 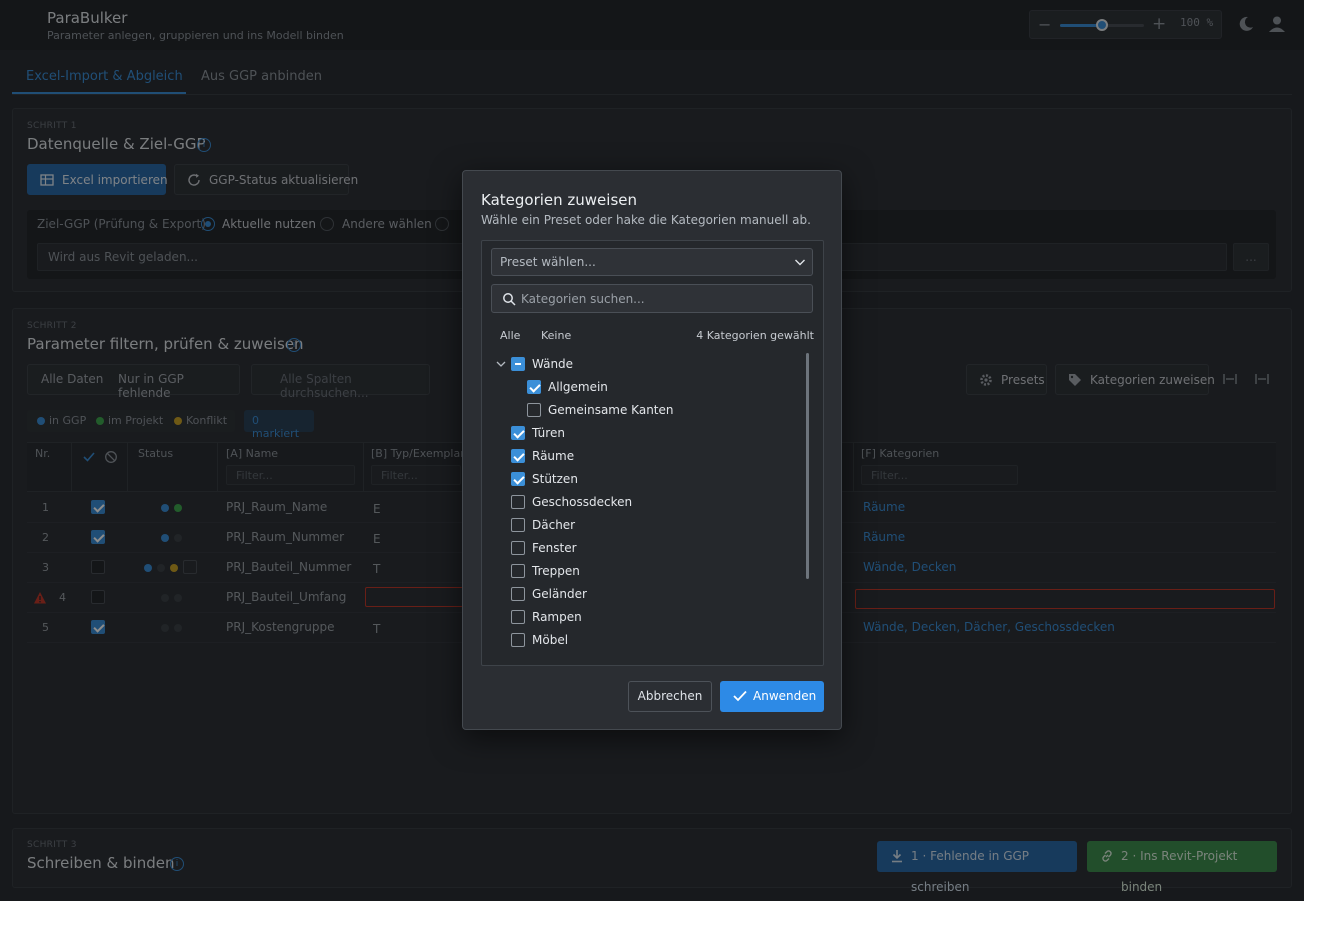 What do you see at coordinates (509, 299) in the screenshot?
I see `search-icon` at bounding box center [509, 299].